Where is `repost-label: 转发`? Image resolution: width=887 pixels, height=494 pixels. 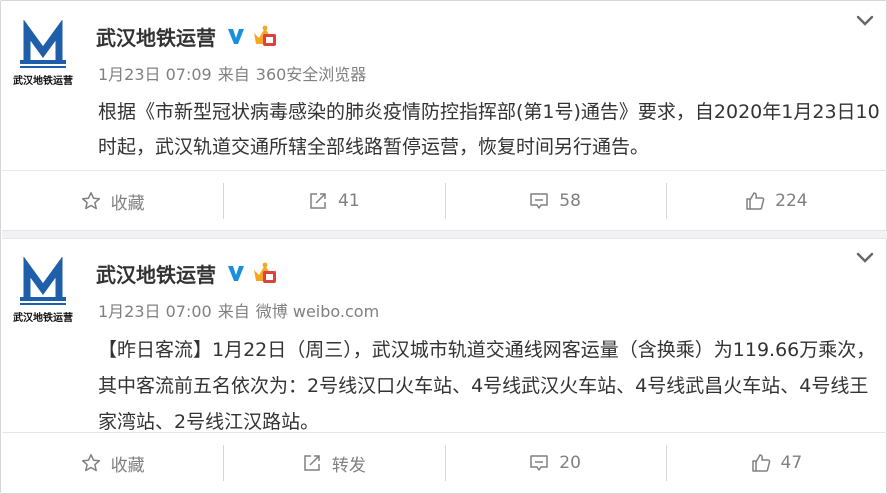
repost-label: 转发 is located at coordinates (348, 465).